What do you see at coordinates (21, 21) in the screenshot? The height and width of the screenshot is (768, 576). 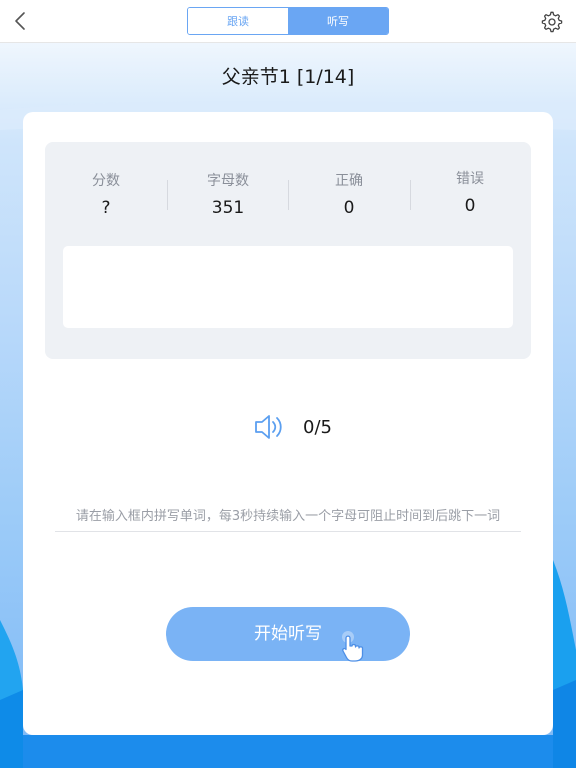 I see `back-button` at bounding box center [21, 21].